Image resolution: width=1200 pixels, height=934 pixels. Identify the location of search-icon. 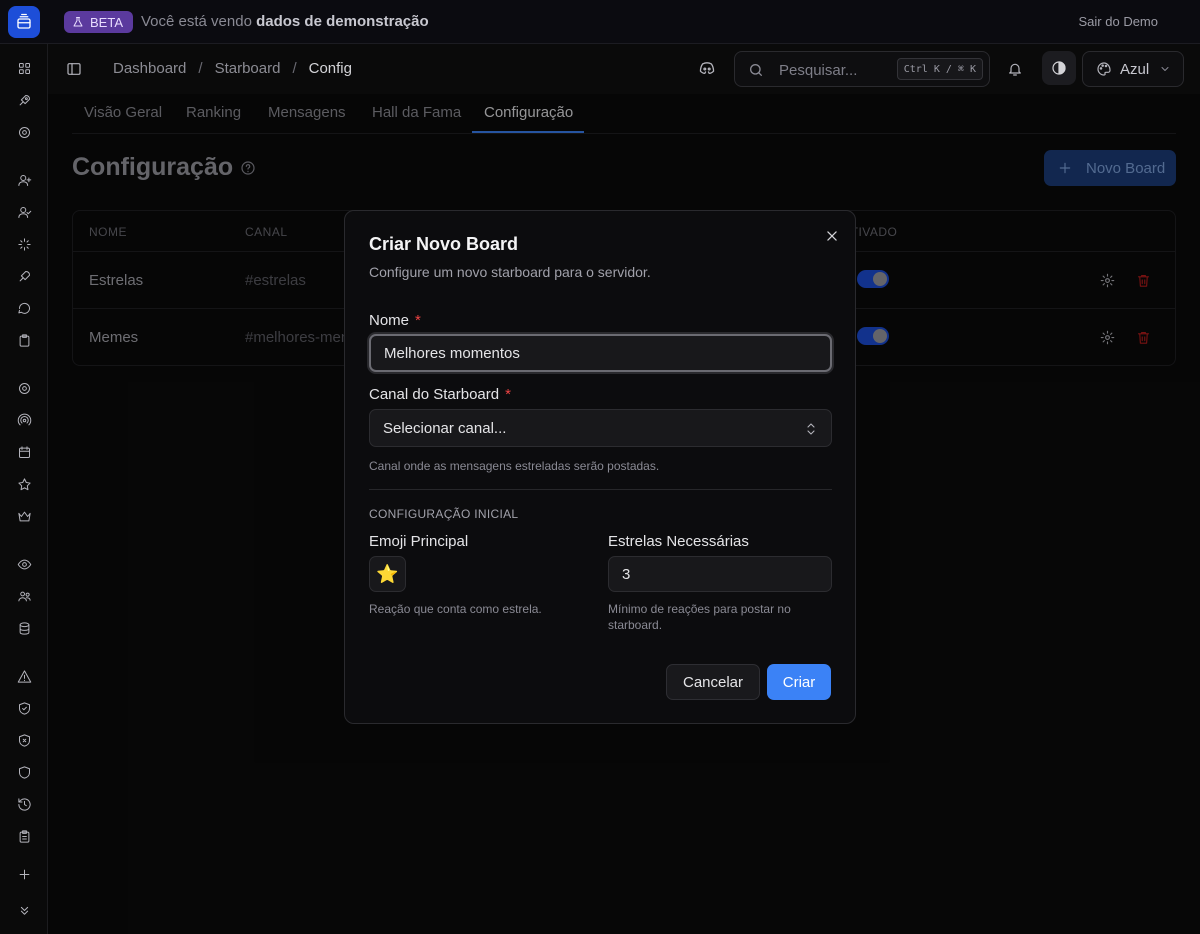
(756, 69).